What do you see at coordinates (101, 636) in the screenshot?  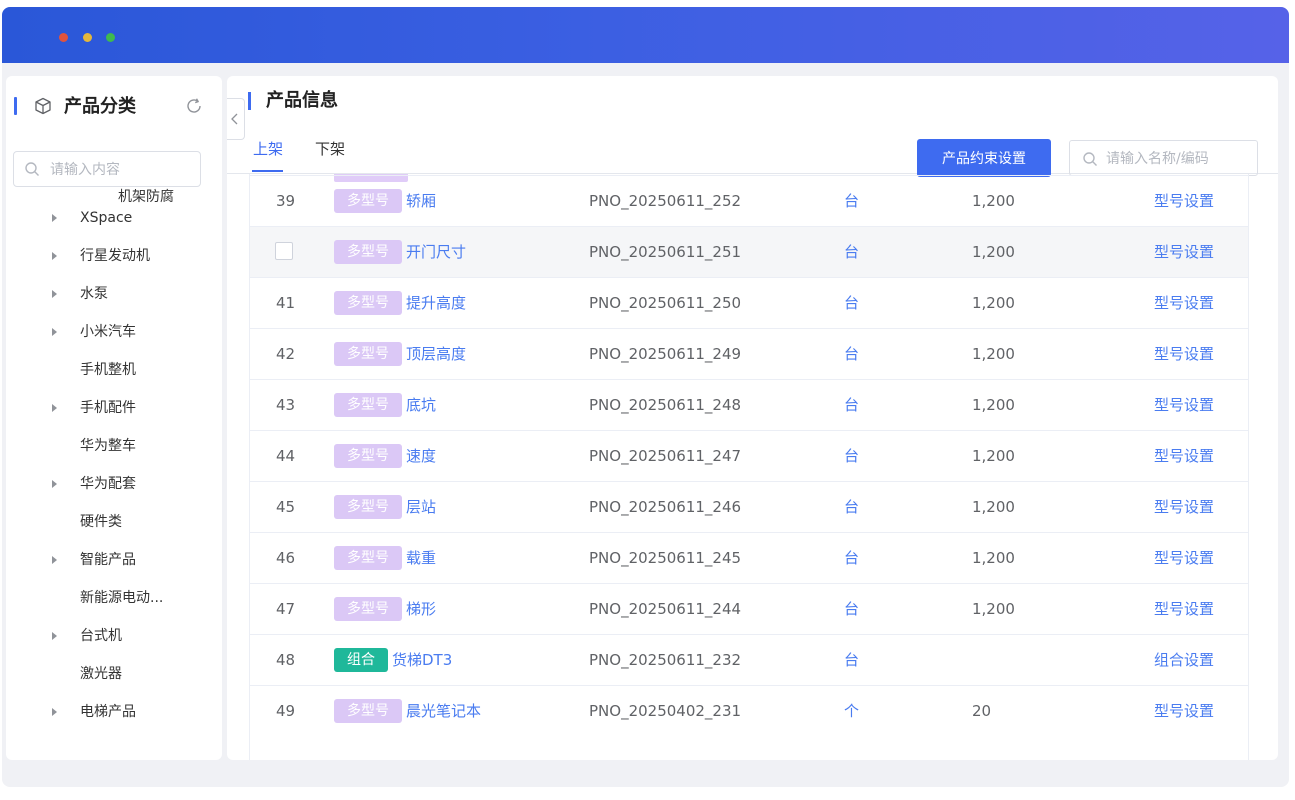 I see `tree-item-label: 台式机` at bounding box center [101, 636].